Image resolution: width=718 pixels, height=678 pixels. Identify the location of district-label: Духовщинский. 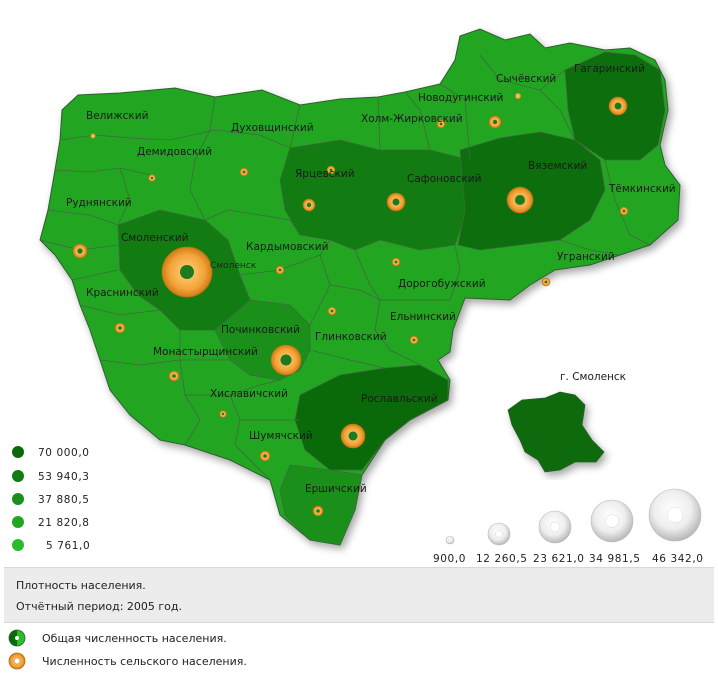
(272, 128).